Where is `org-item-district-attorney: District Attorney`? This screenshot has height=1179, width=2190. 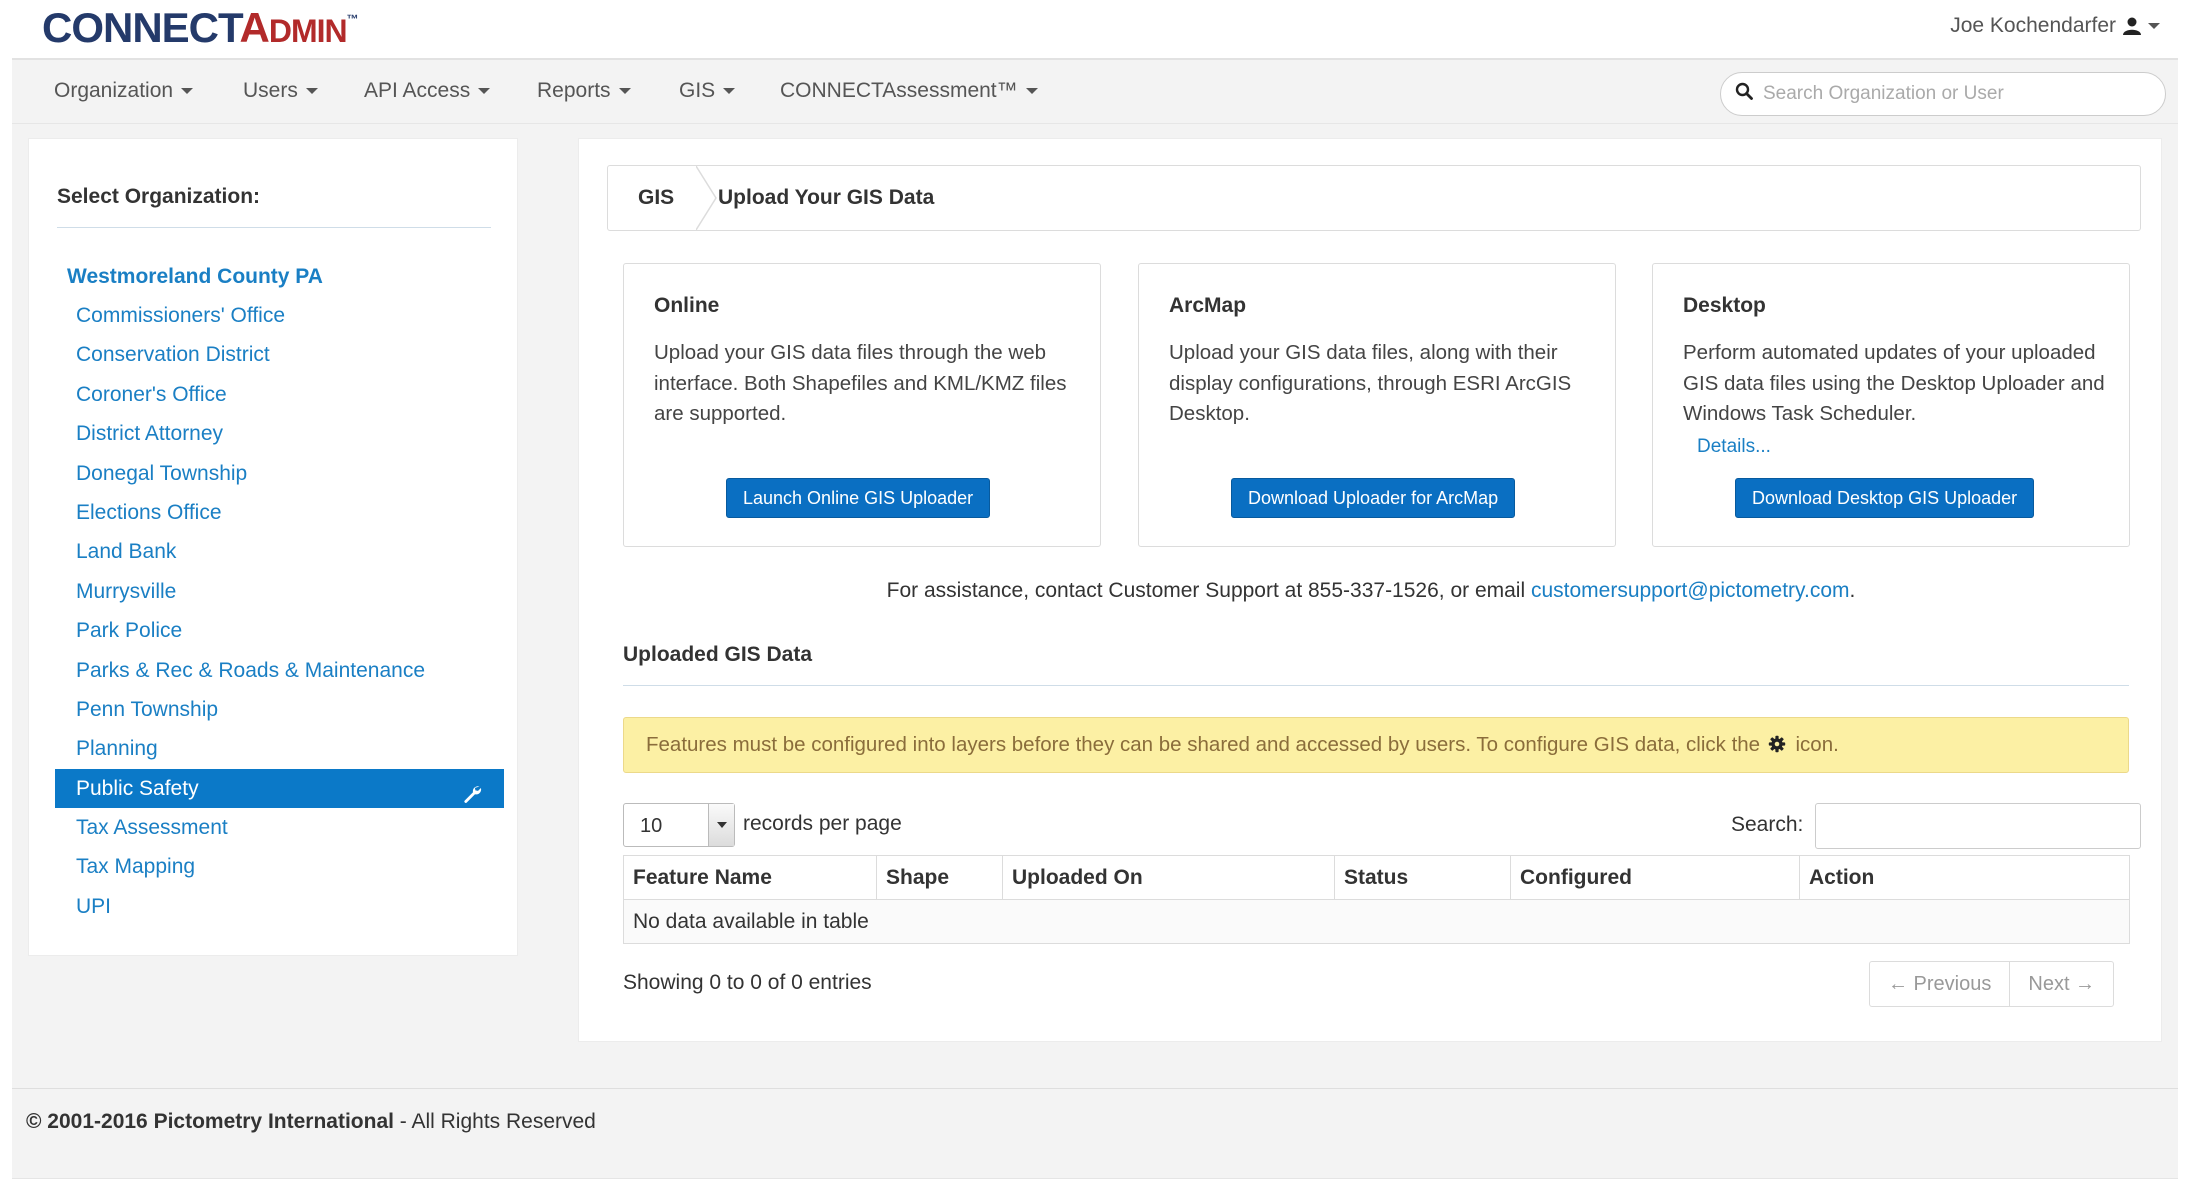 org-item-district-attorney: District Attorney is located at coordinates (279, 433).